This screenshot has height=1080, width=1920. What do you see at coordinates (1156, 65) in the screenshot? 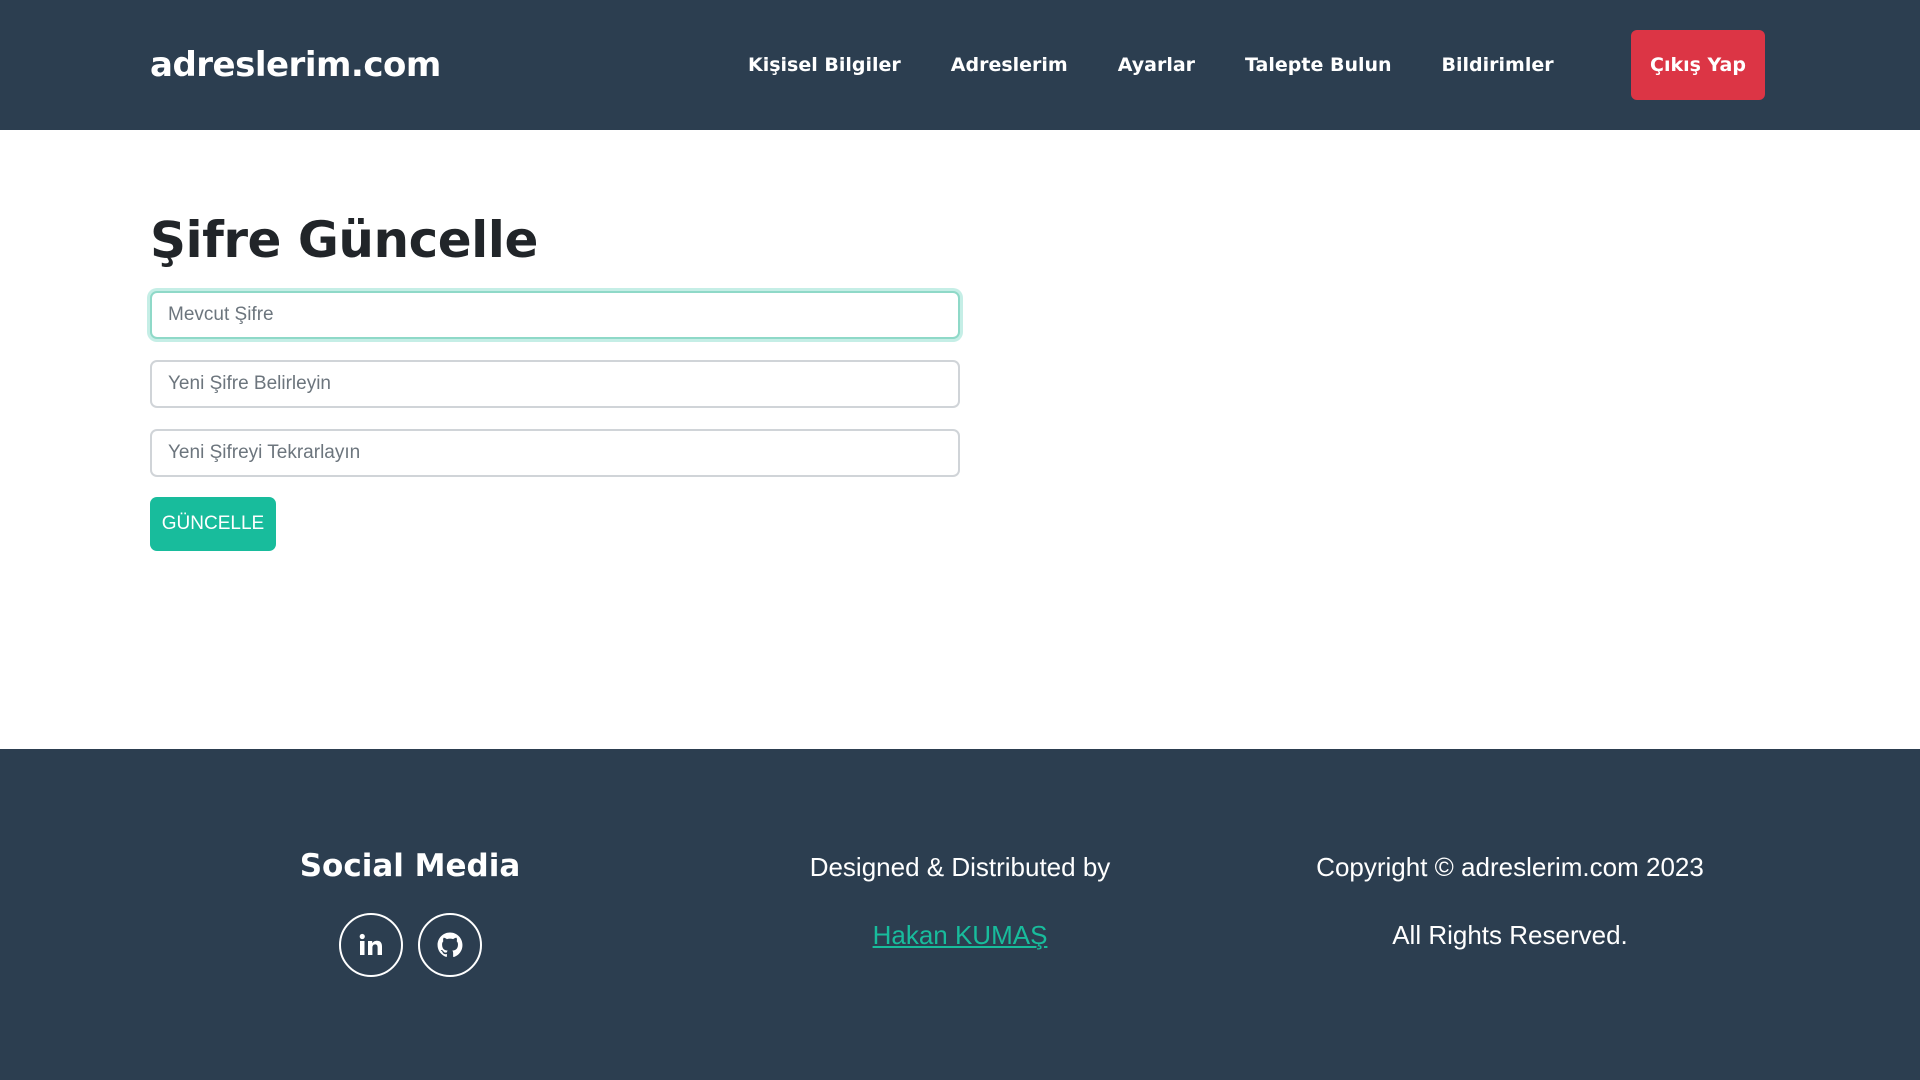
I see `nav-link-settings: Ayarlar` at bounding box center [1156, 65].